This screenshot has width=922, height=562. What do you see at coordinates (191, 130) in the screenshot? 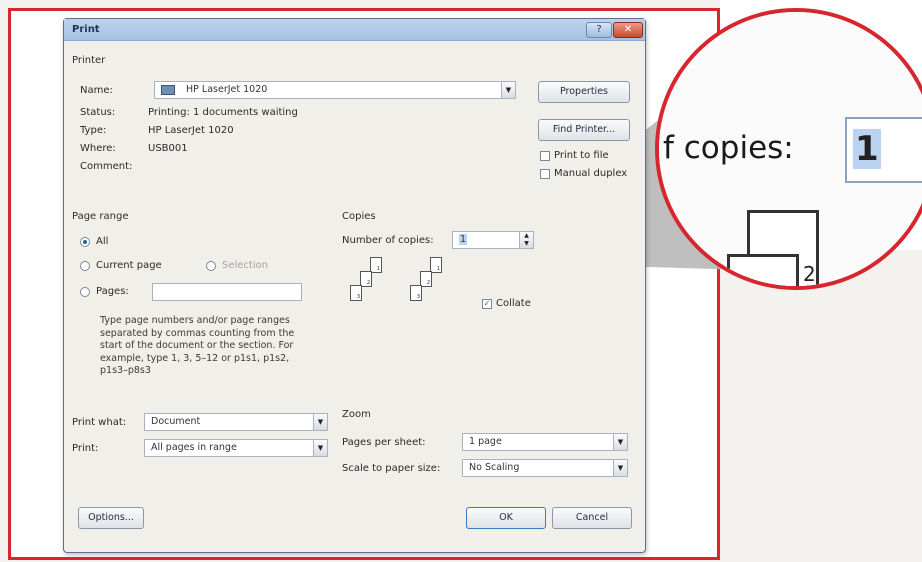
I see `type-value: HP LaserJet 1020` at bounding box center [191, 130].